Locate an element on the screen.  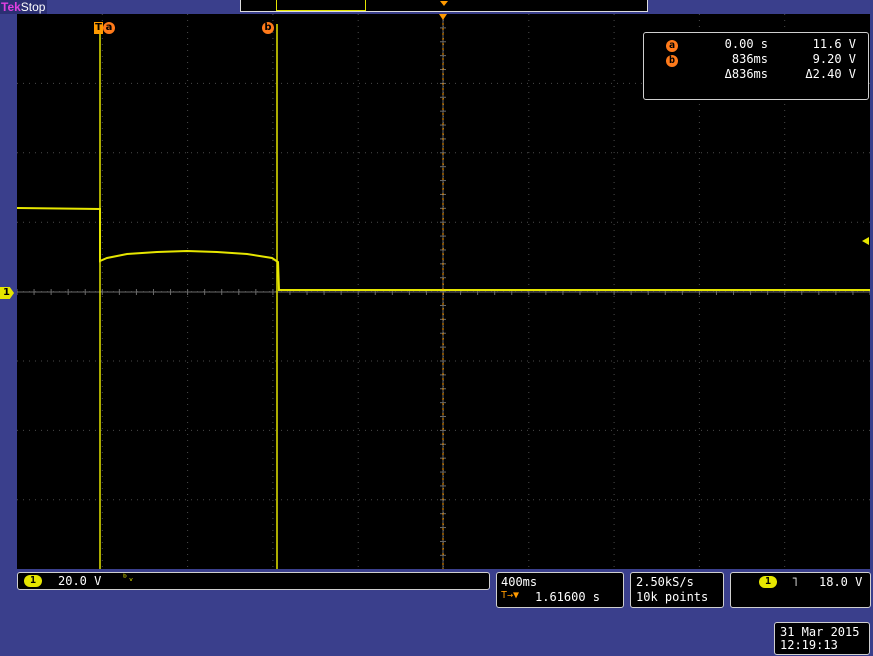
delta-time: Δ836ms is located at coordinates (746, 74).